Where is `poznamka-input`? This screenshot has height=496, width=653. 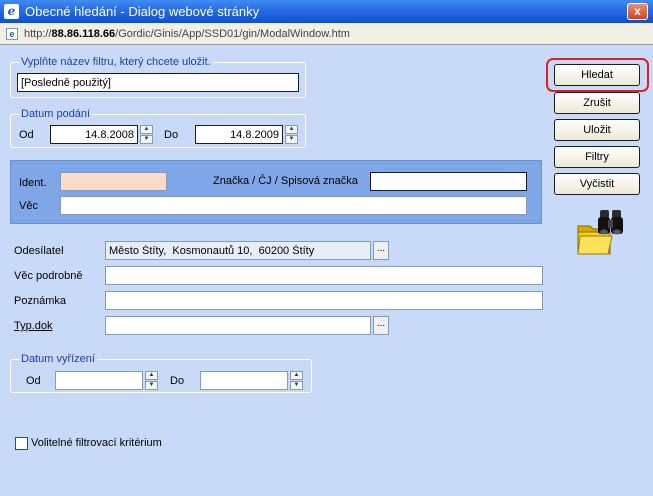 poznamka-input is located at coordinates (324, 300).